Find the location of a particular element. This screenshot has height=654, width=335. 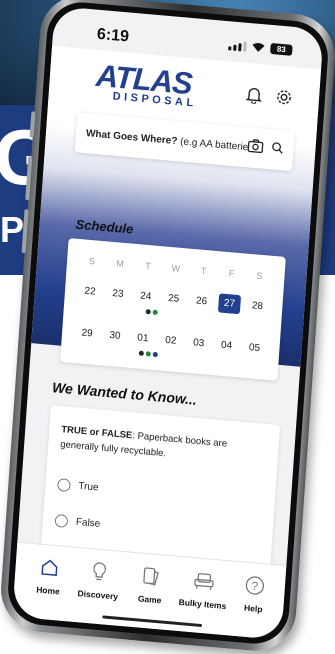

tab-label: Home is located at coordinates (48, 590).